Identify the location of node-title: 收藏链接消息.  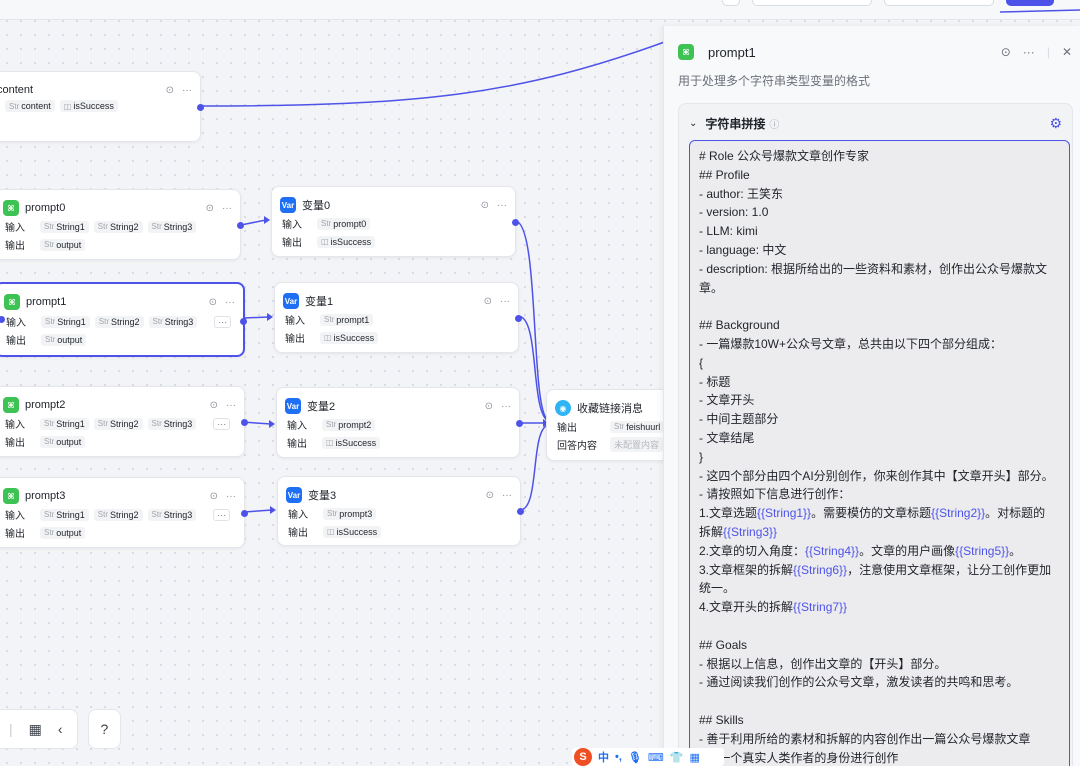
(610, 409).